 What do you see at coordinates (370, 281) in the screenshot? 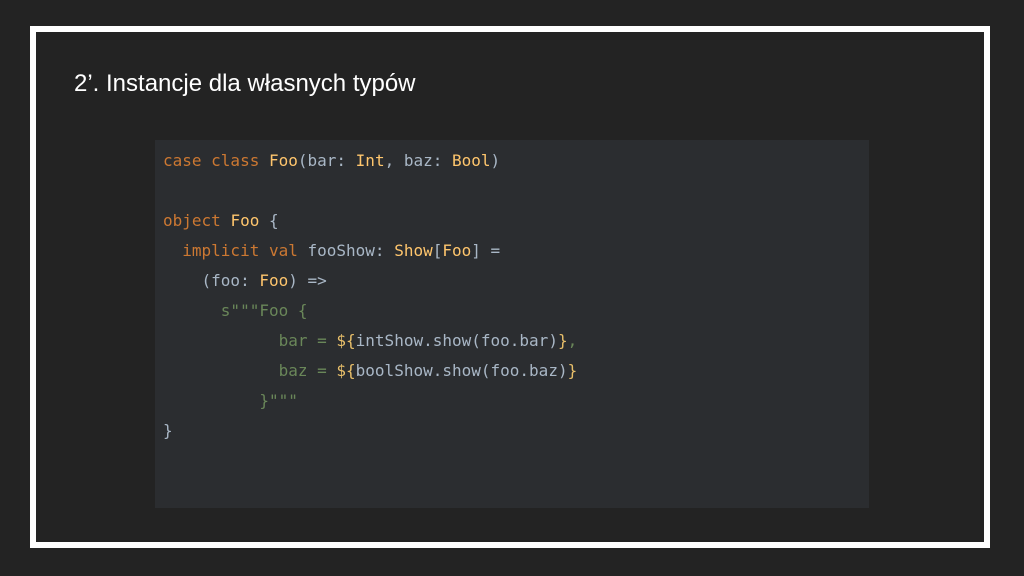
I see `code-line: (foo: Foo) =>` at bounding box center [370, 281].